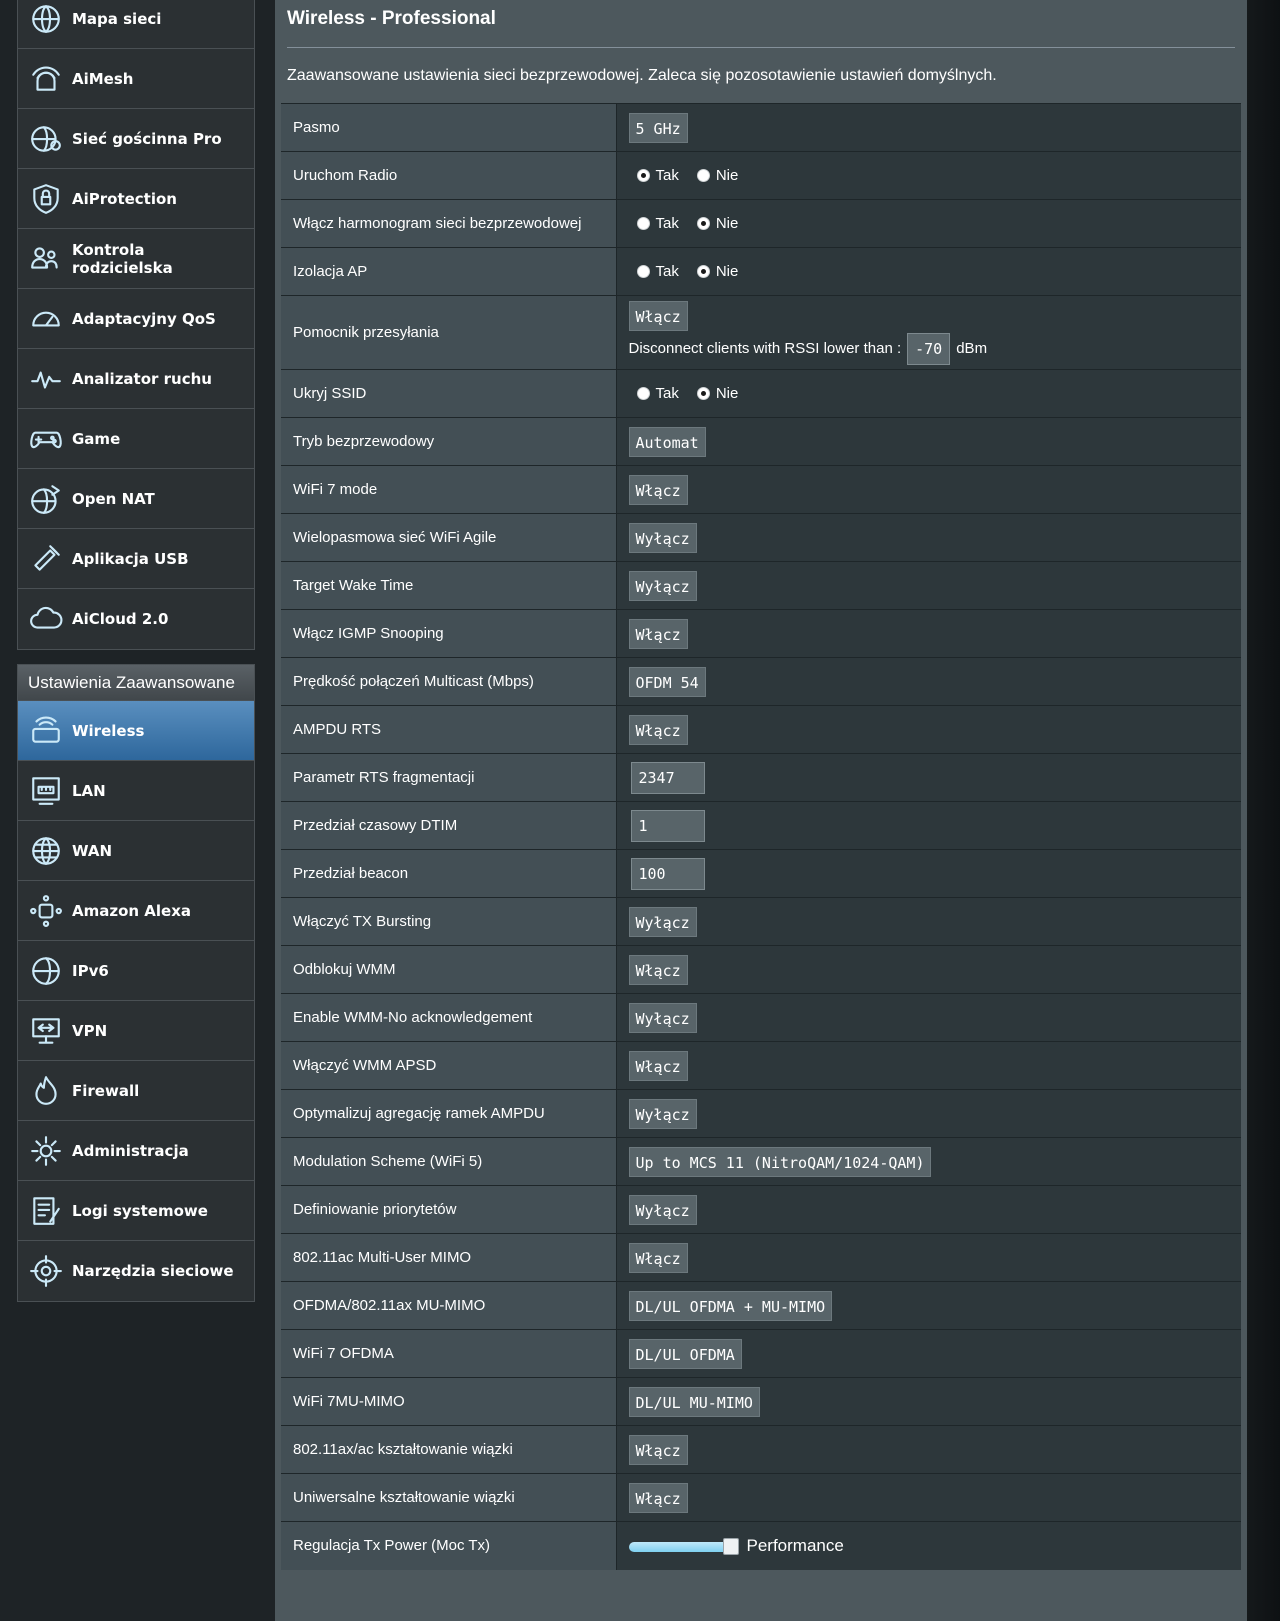 The image size is (1280, 1621). I want to click on setting-label: Enable WMM-No acknowledgement, so click(449, 1017).